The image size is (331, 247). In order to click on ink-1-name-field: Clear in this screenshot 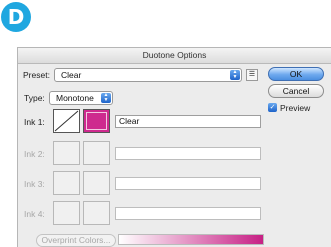, I will do `click(188, 121)`.